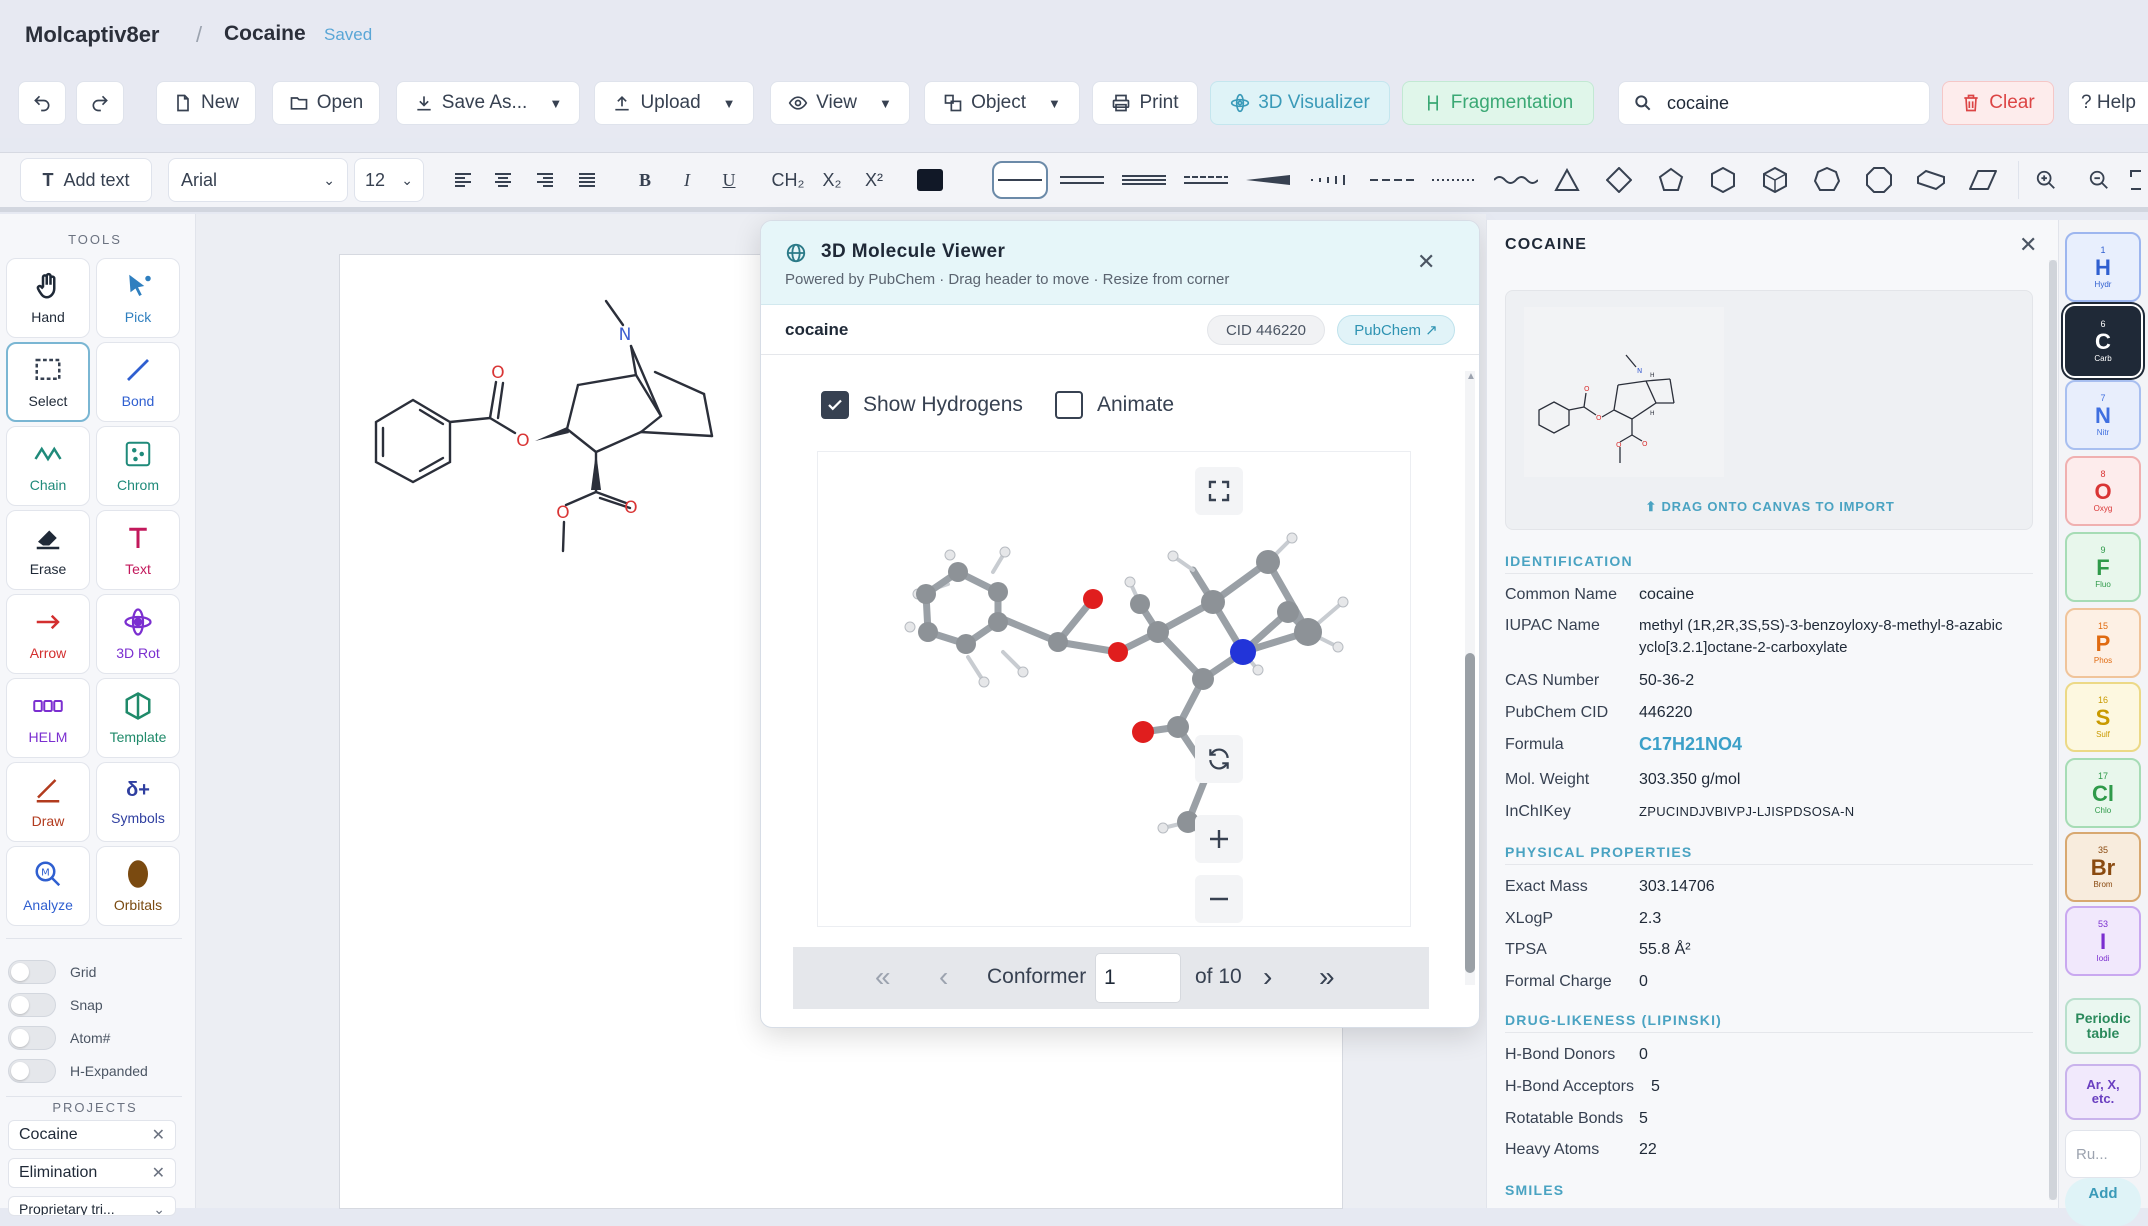 Image resolution: width=2148 pixels, height=1226 pixels. What do you see at coordinates (1392, 180) in the screenshot?
I see `dashed-bond-stroke` at bounding box center [1392, 180].